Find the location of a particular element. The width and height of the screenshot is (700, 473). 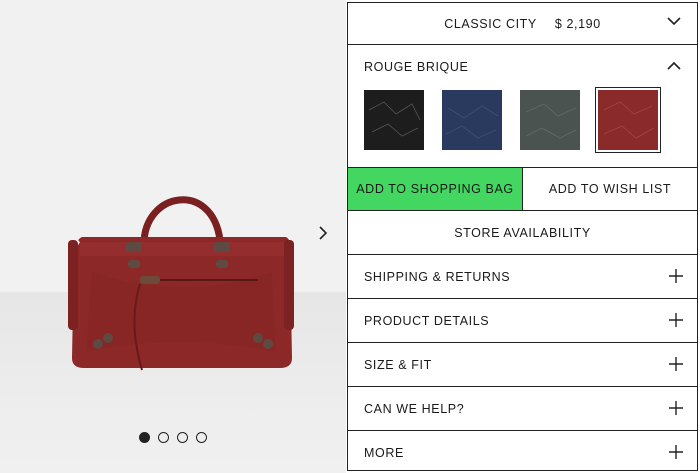

purchase-actions: ADD TO SHOPPING BAG ADD TO WISH LIST is located at coordinates (522, 189).